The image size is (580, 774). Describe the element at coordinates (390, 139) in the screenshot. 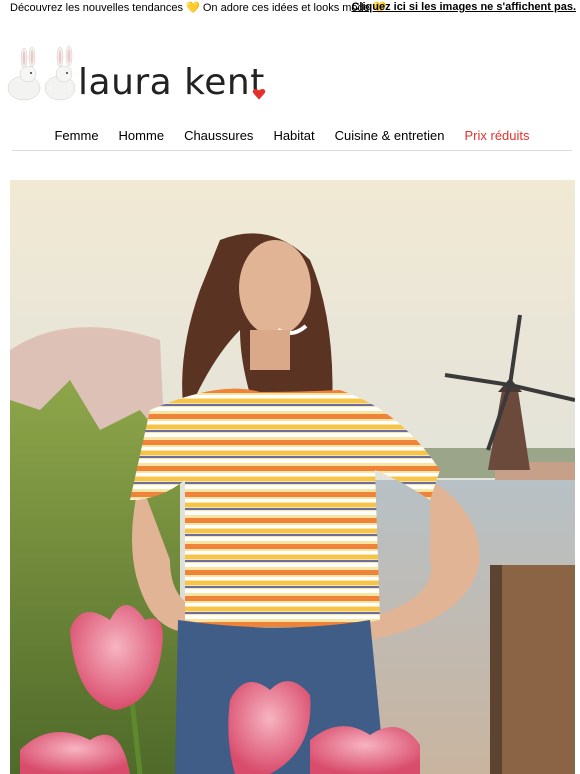

I see `nav-item-cuisine: Cuisine & entretien` at that location.